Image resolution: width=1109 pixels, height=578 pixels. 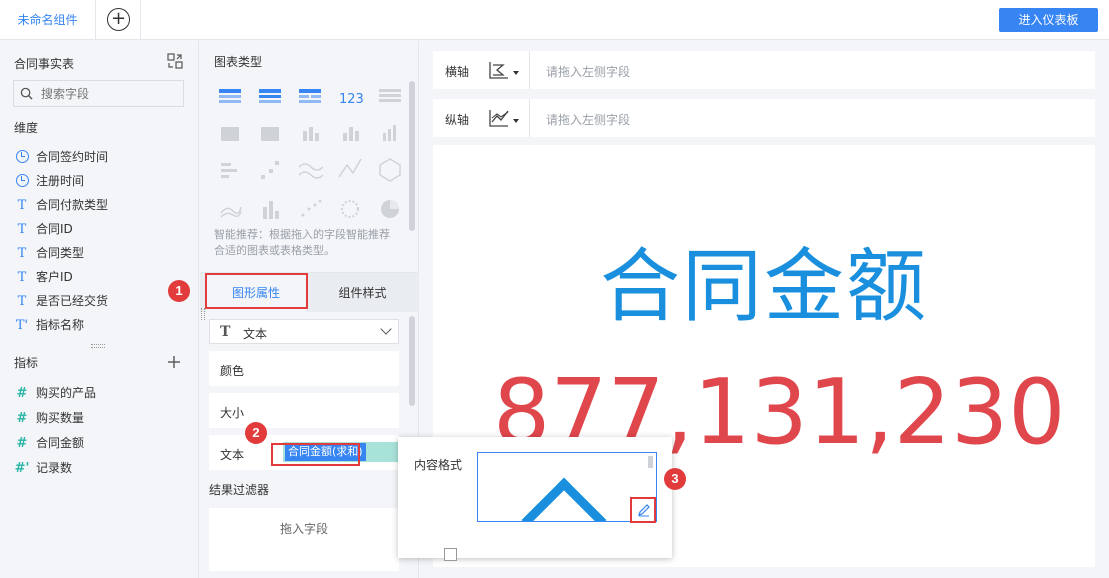 I want to click on metrics-heading: 指标, so click(x=26, y=363).